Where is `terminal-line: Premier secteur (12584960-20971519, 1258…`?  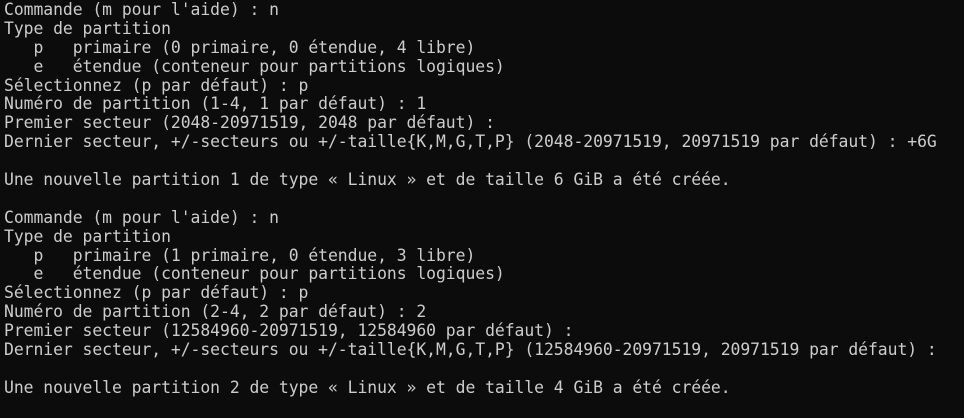
terminal-line: Premier secteur (12584960-20971519, 1258… is located at coordinates (289, 331).